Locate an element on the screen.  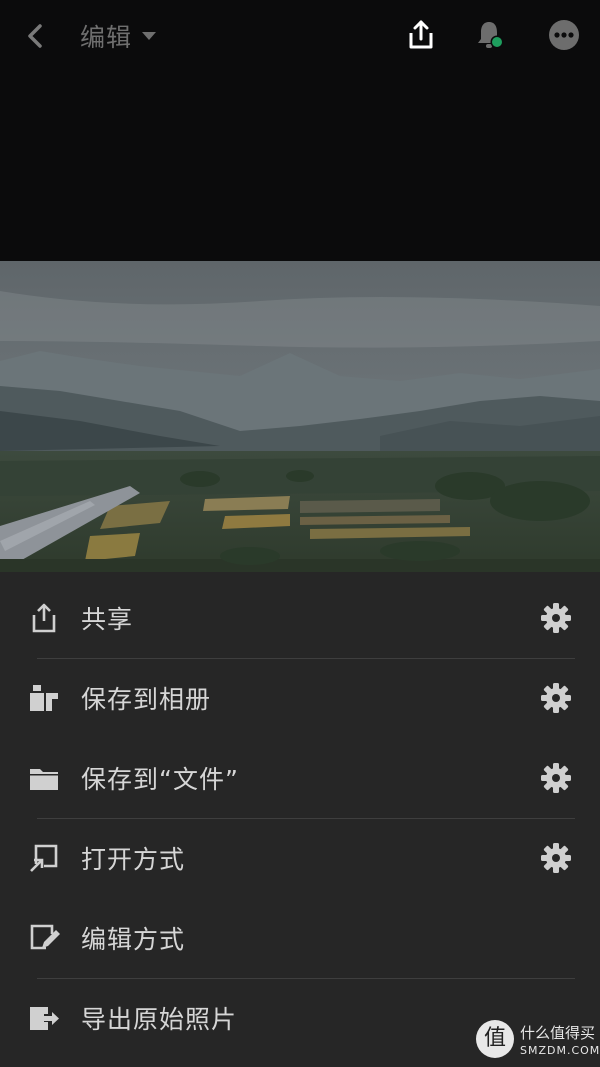
watermark-text: 什么值得买 is located at coordinates (558, 1033).